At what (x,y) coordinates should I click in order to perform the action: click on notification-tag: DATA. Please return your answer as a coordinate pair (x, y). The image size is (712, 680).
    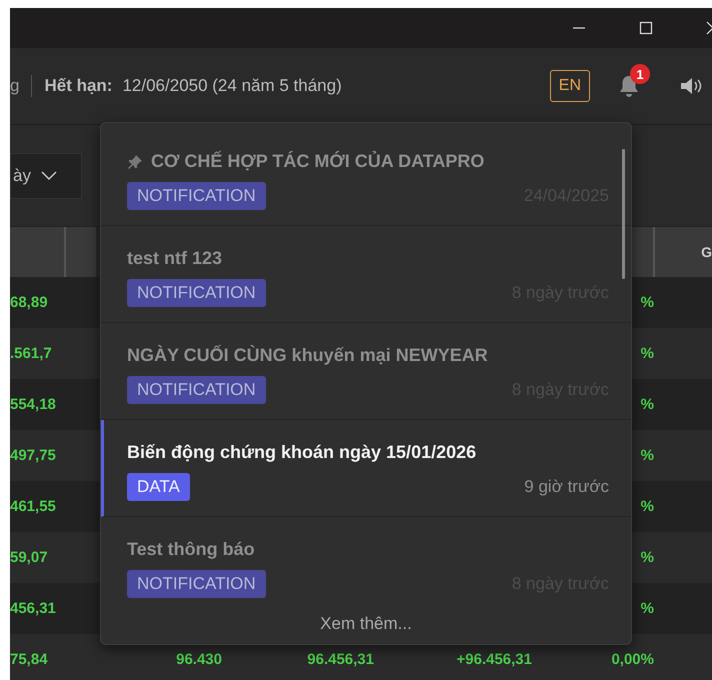
    Looking at the image, I should click on (158, 487).